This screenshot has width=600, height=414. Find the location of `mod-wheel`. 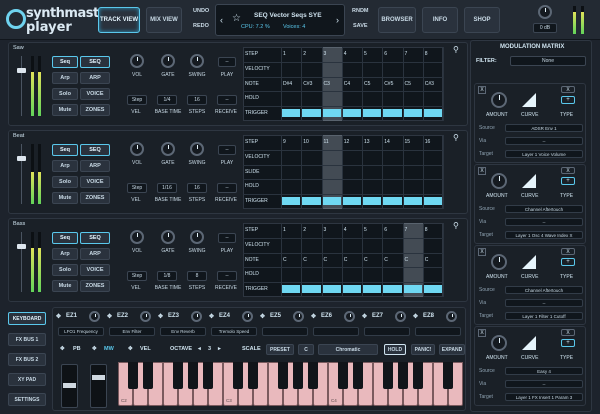

mod-wheel is located at coordinates (98, 386).